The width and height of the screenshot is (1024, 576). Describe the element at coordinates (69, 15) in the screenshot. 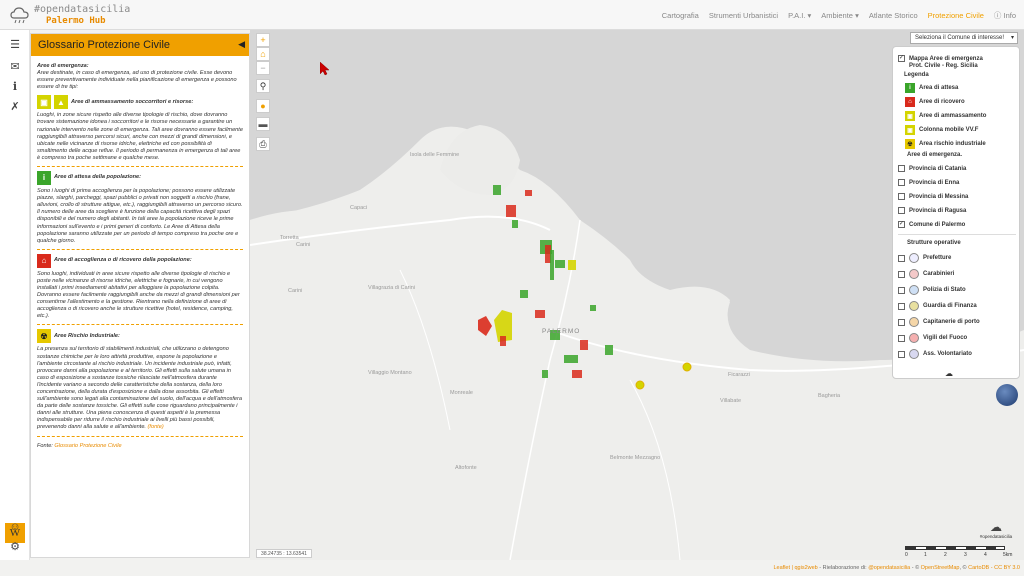

I see `site-logo: #opendatasicilia Palermo Hub` at that location.